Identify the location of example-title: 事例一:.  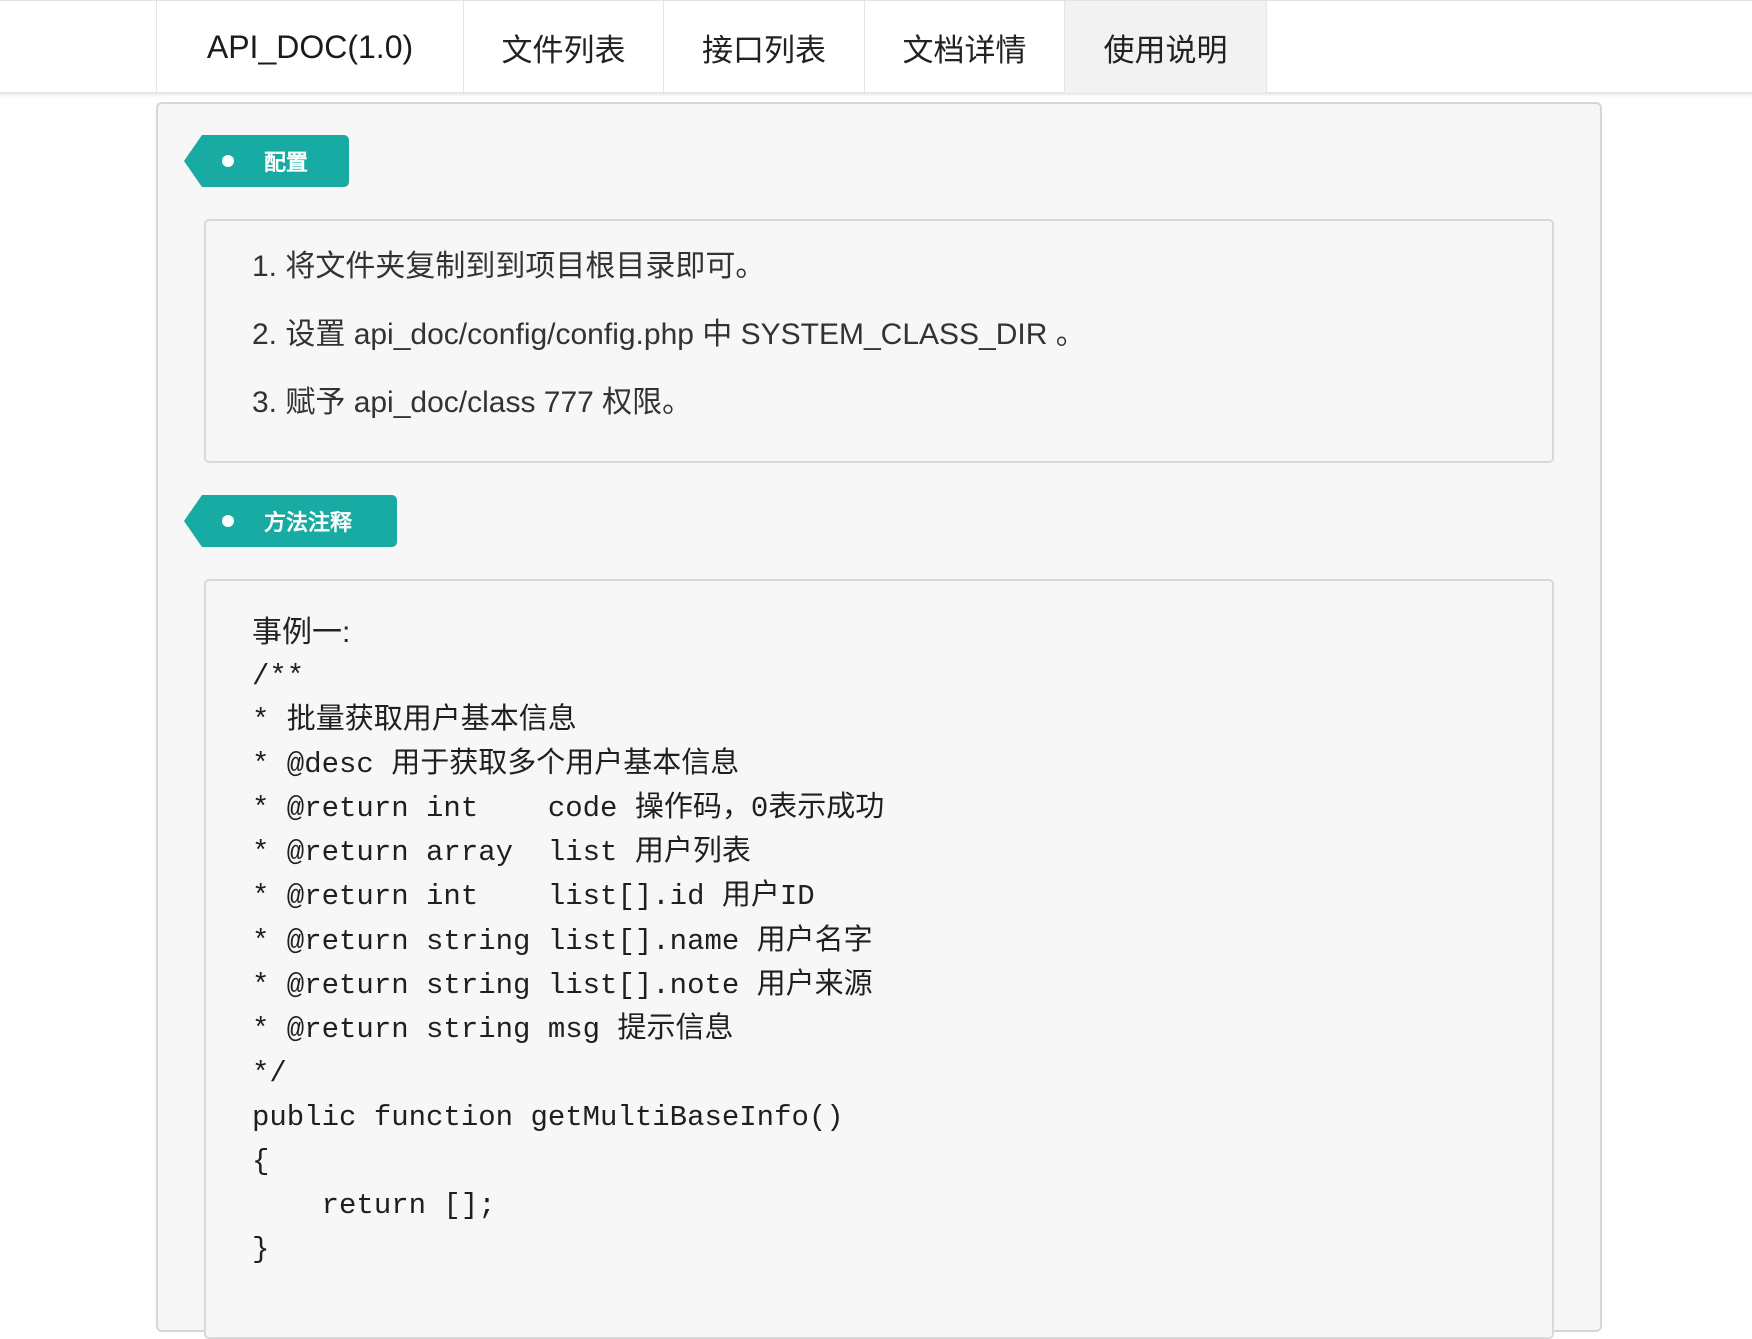
(301, 632).